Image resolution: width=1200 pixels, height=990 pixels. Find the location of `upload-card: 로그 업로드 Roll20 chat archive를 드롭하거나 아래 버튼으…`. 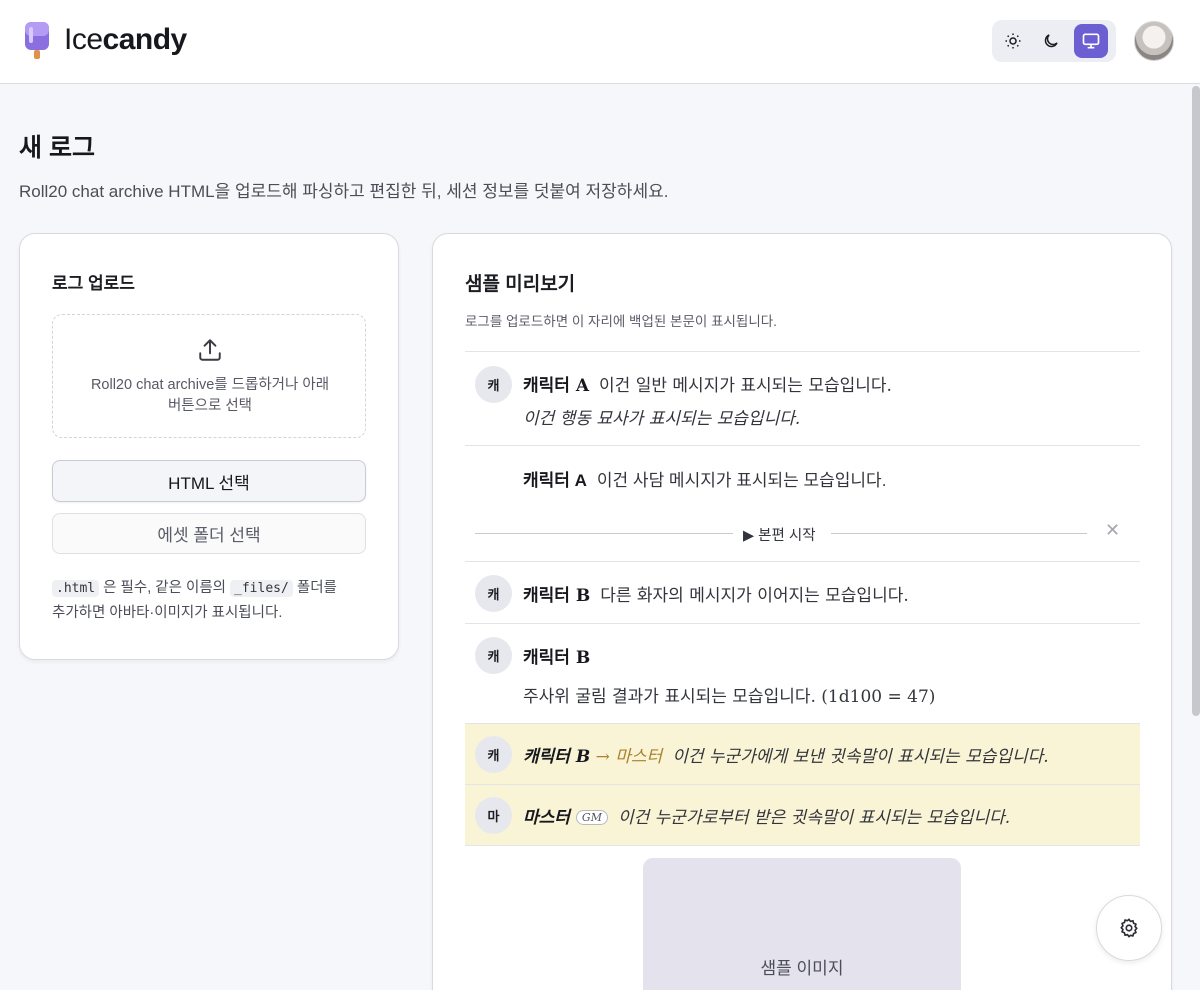

upload-card: 로그 업로드 Roll20 chat archive를 드롭하거나 아래 버튼으… is located at coordinates (209, 446).